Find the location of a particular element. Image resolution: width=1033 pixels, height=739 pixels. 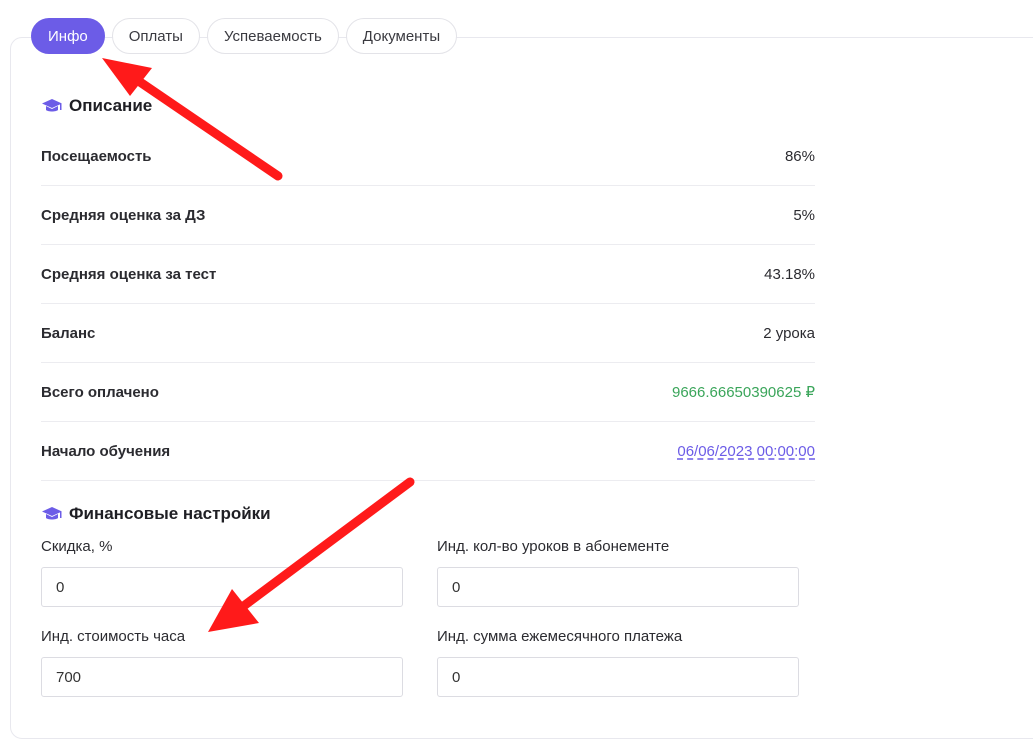

discount-input is located at coordinates (222, 587).